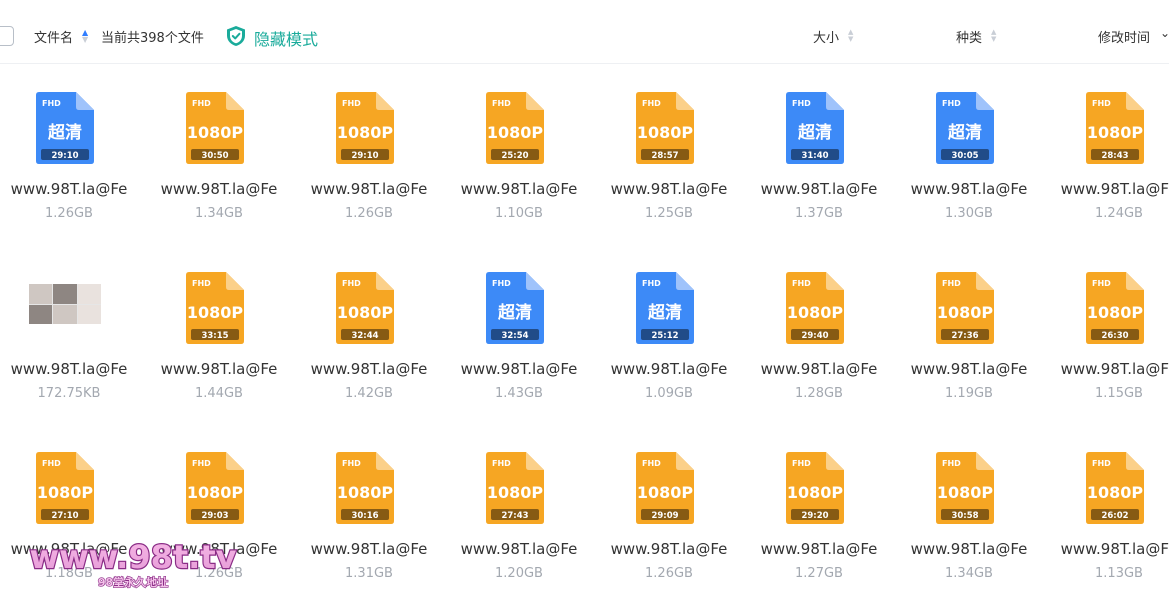 This screenshot has width=1169, height=600. Describe the element at coordinates (964, 516) in the screenshot. I see `video-duration: 30:58` at that location.